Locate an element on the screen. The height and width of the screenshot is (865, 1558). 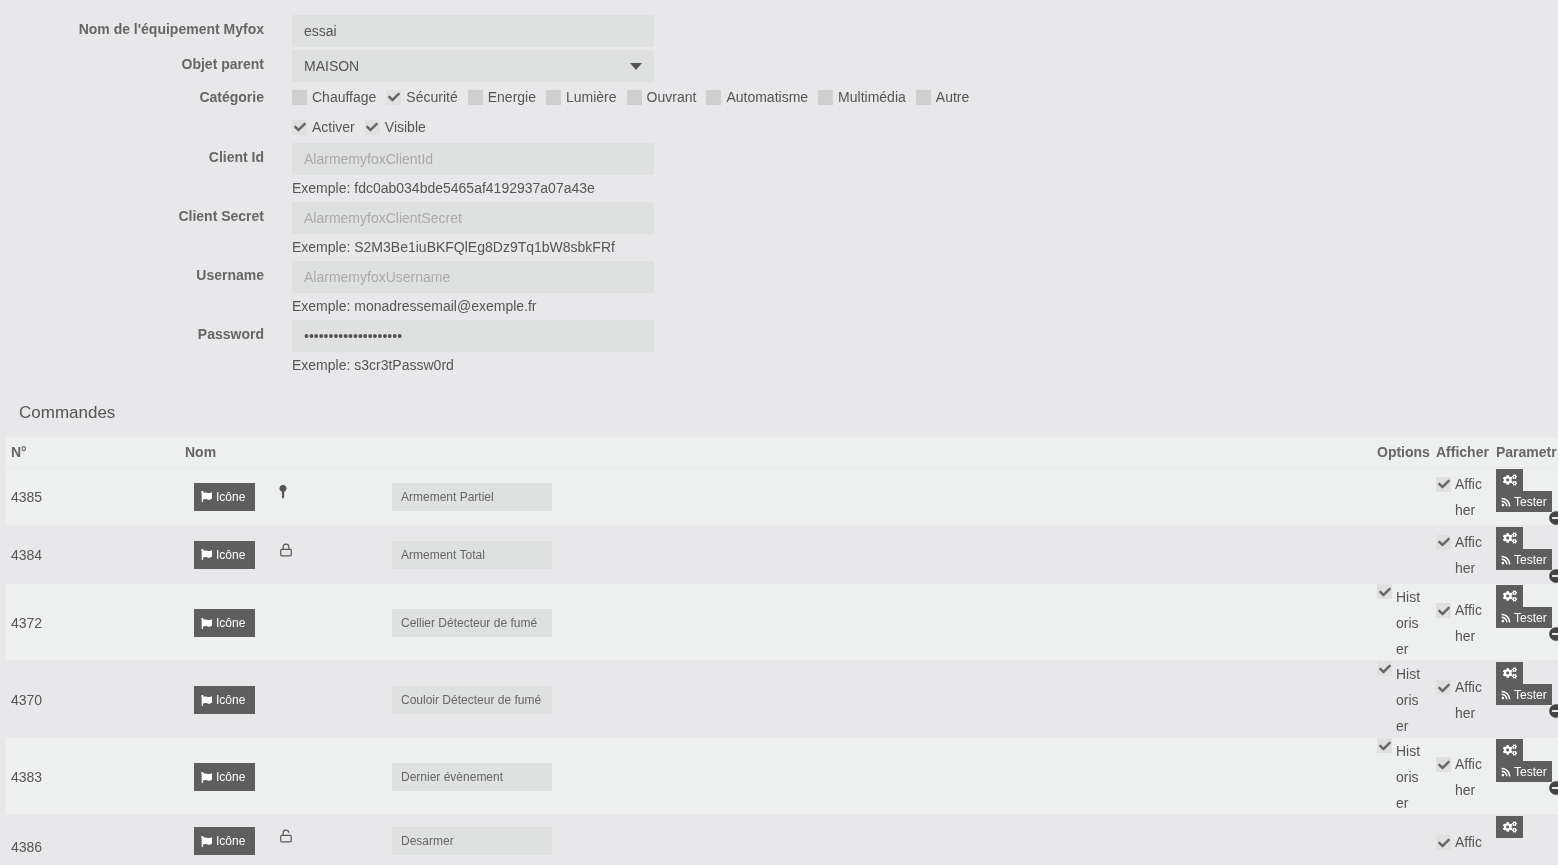
column-header: Nom is located at coordinates (201, 452).